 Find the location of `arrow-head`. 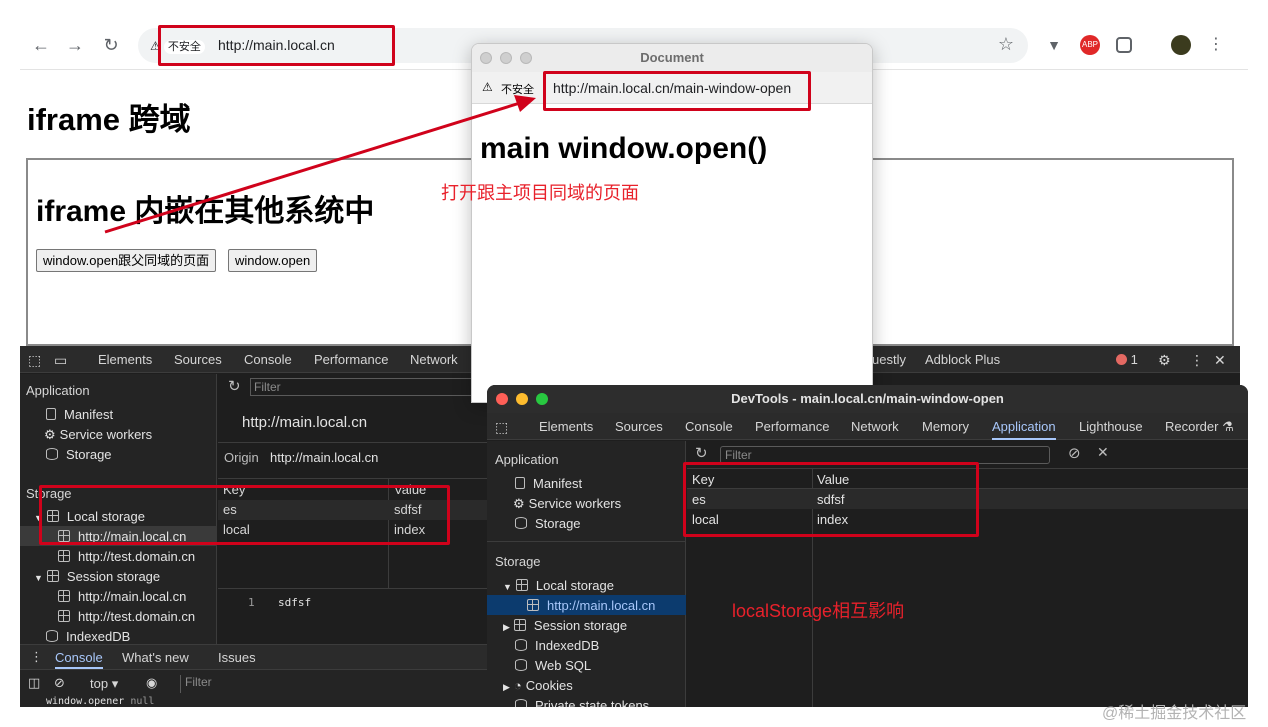

arrow-head is located at coordinates (525, 103).